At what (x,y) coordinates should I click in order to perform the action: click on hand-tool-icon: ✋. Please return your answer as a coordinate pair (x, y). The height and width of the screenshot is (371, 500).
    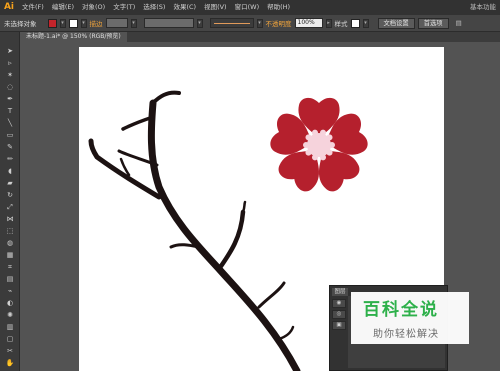
    Looking at the image, I should click on (10, 363).